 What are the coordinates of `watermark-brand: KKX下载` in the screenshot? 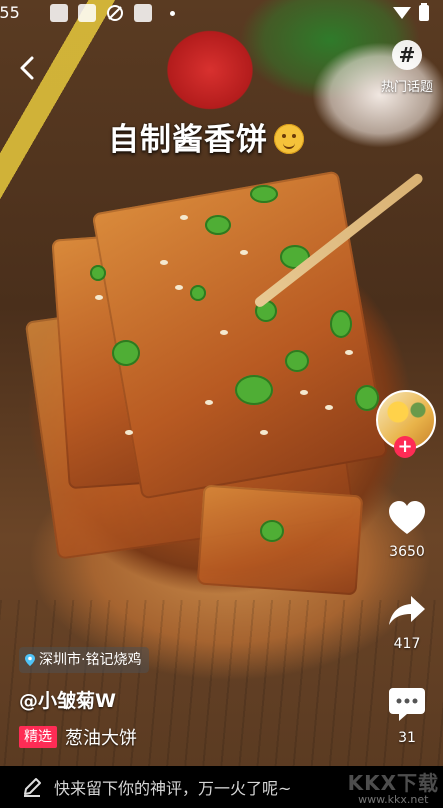 It's located at (393, 783).